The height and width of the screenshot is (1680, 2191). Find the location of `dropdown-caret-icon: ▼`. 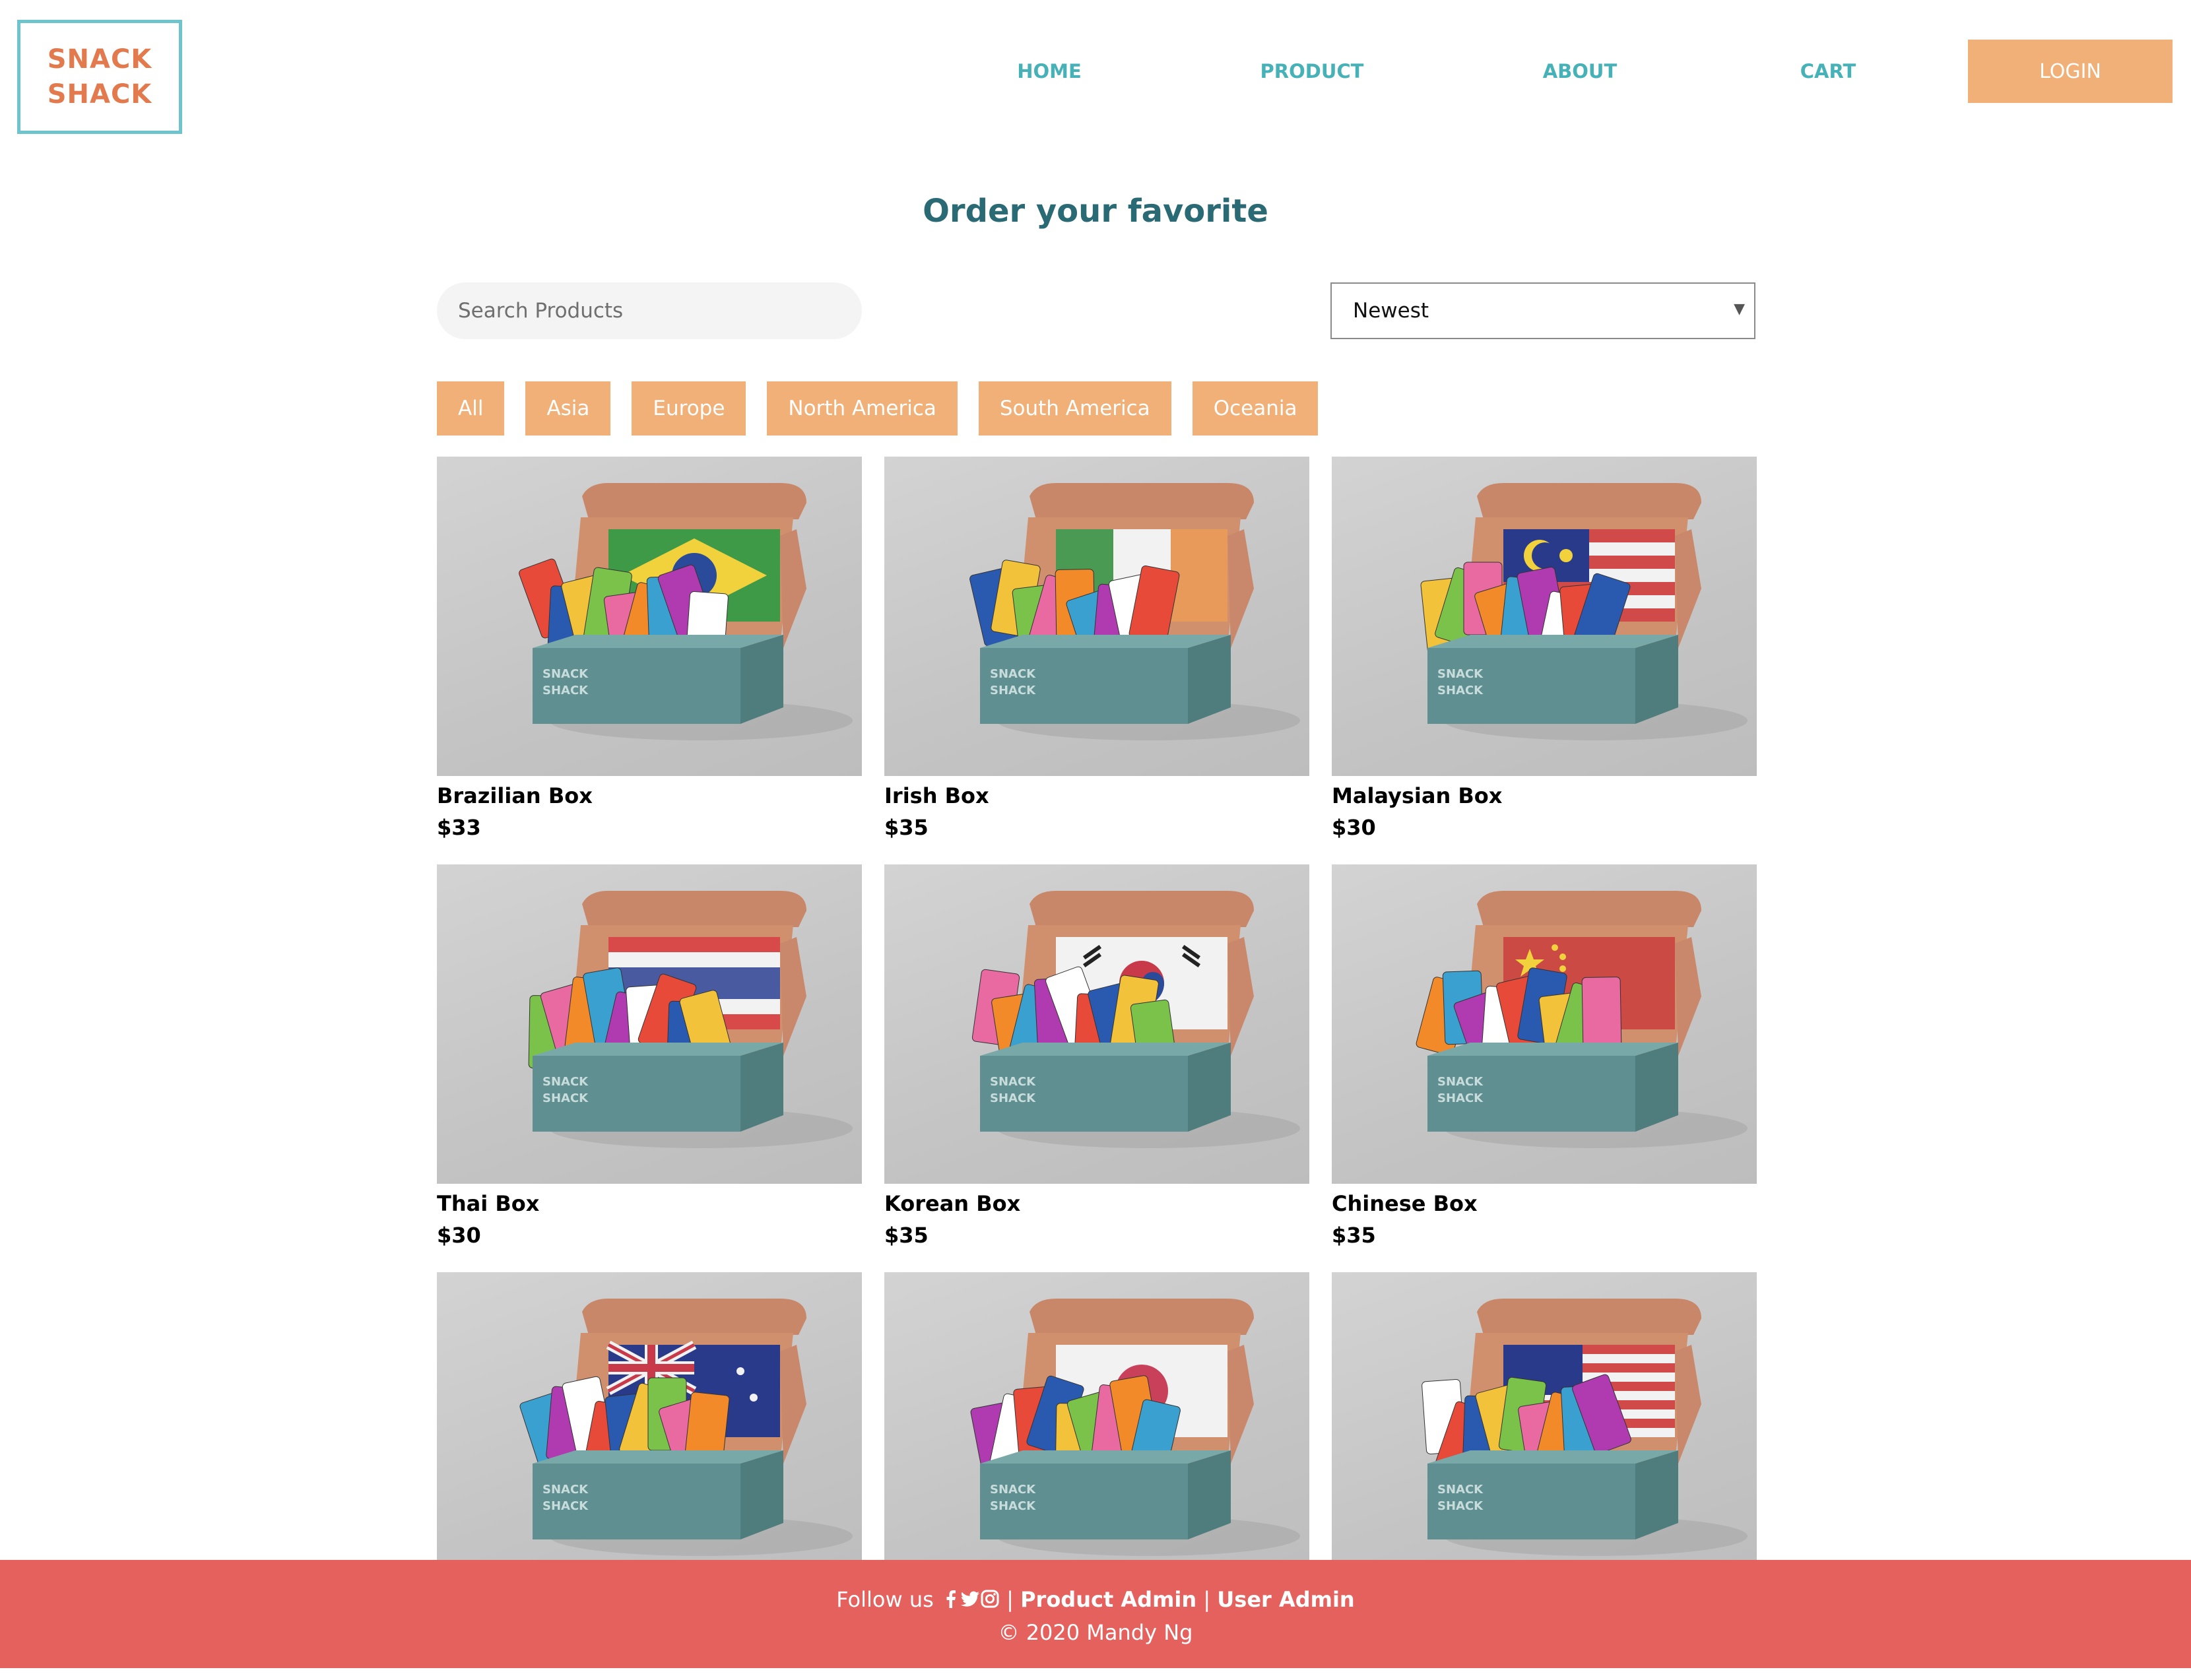

dropdown-caret-icon: ▼ is located at coordinates (1739, 309).